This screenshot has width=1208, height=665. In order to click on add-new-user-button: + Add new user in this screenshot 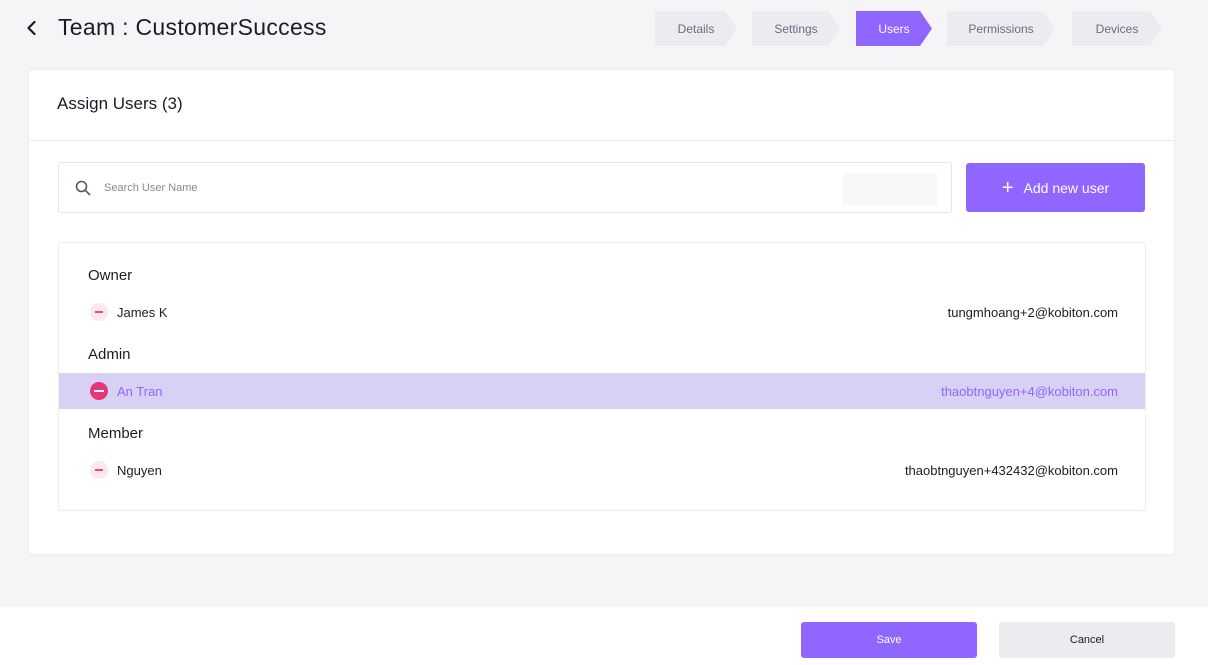, I will do `click(1055, 187)`.